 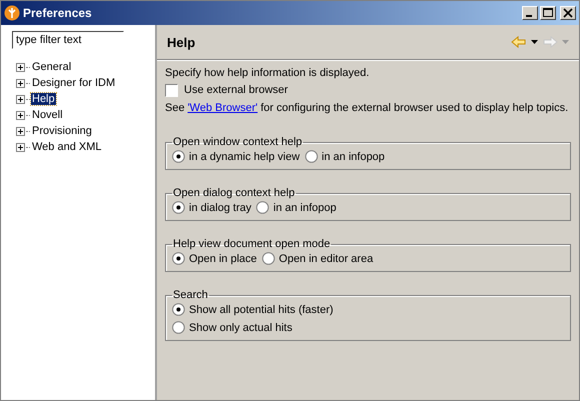 I want to click on filter-field: type filter text, so click(x=68, y=40).